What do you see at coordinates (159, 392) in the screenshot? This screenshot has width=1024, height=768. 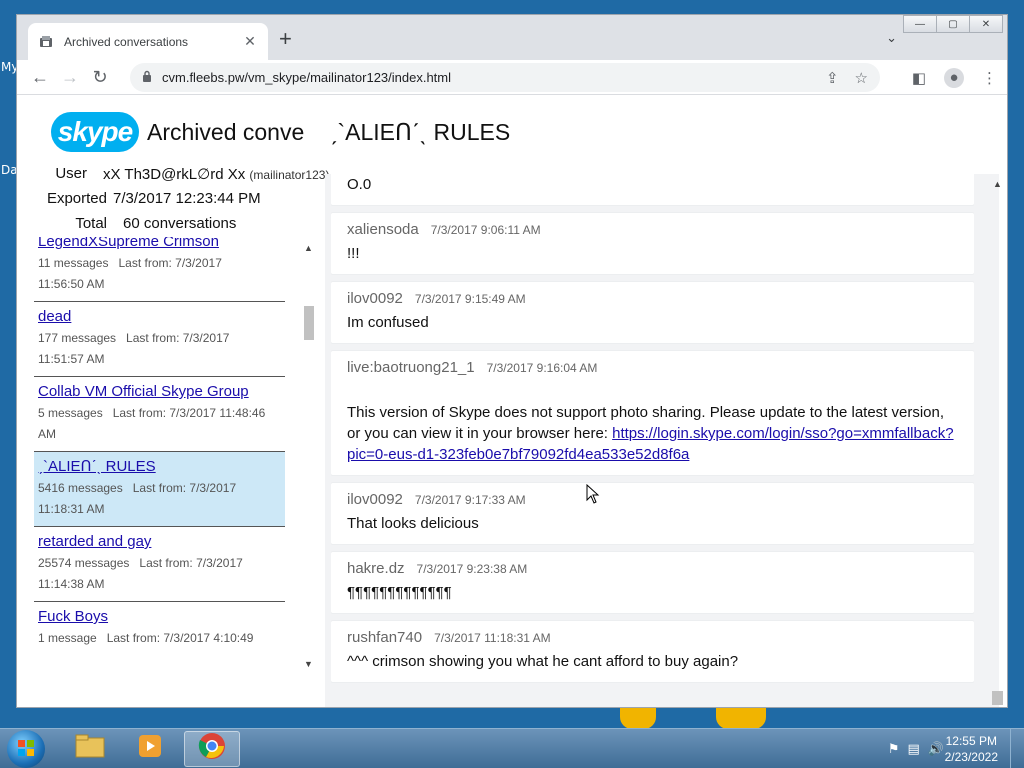 I see `conversation-link: Collab VM Official Skype Group` at bounding box center [159, 392].